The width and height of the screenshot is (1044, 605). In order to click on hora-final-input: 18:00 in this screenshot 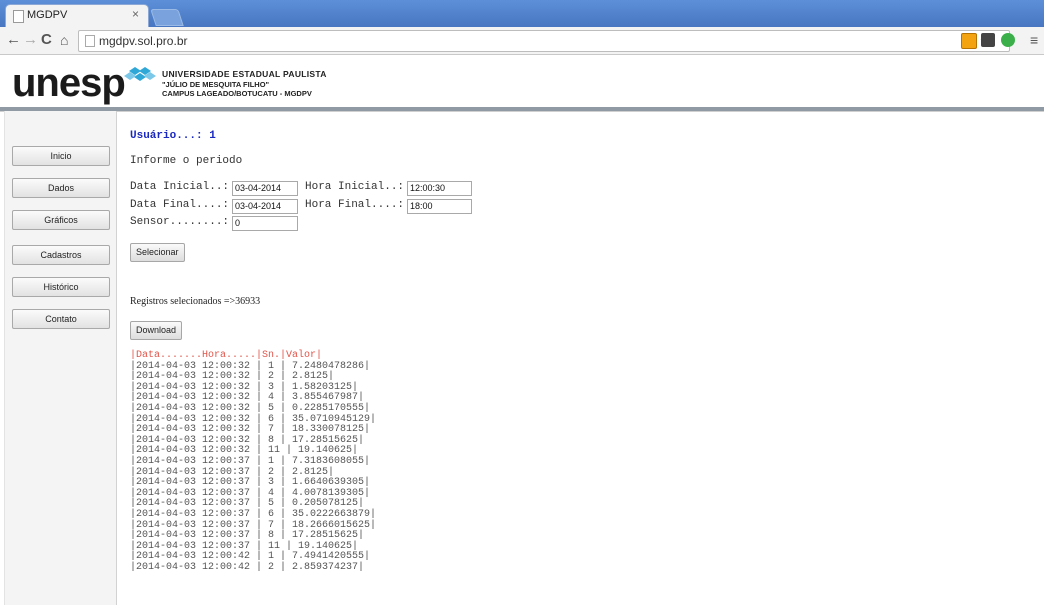, I will do `click(439, 206)`.